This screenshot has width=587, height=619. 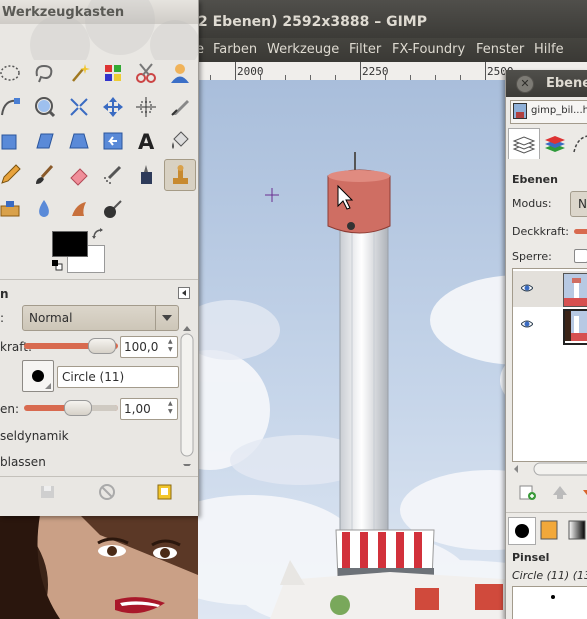 I want to click on lock-alpha-checkbox, so click(x=580, y=256).